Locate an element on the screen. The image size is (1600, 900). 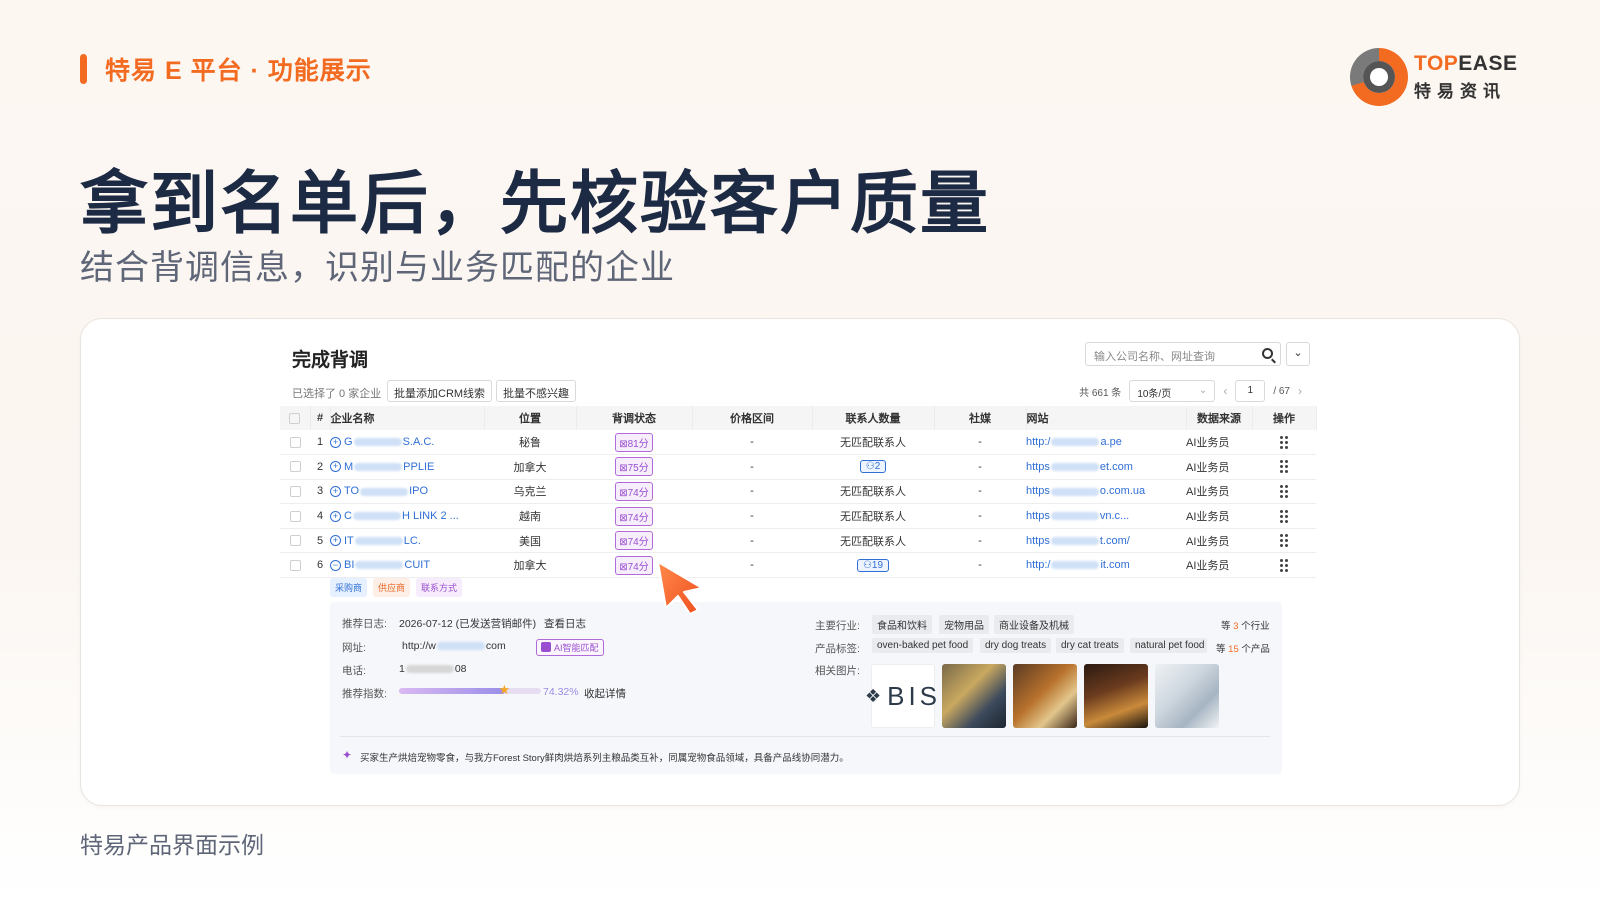
page-subtitle: 结合背调信息，识别与业务匹配的企业 is located at coordinates (377, 268).